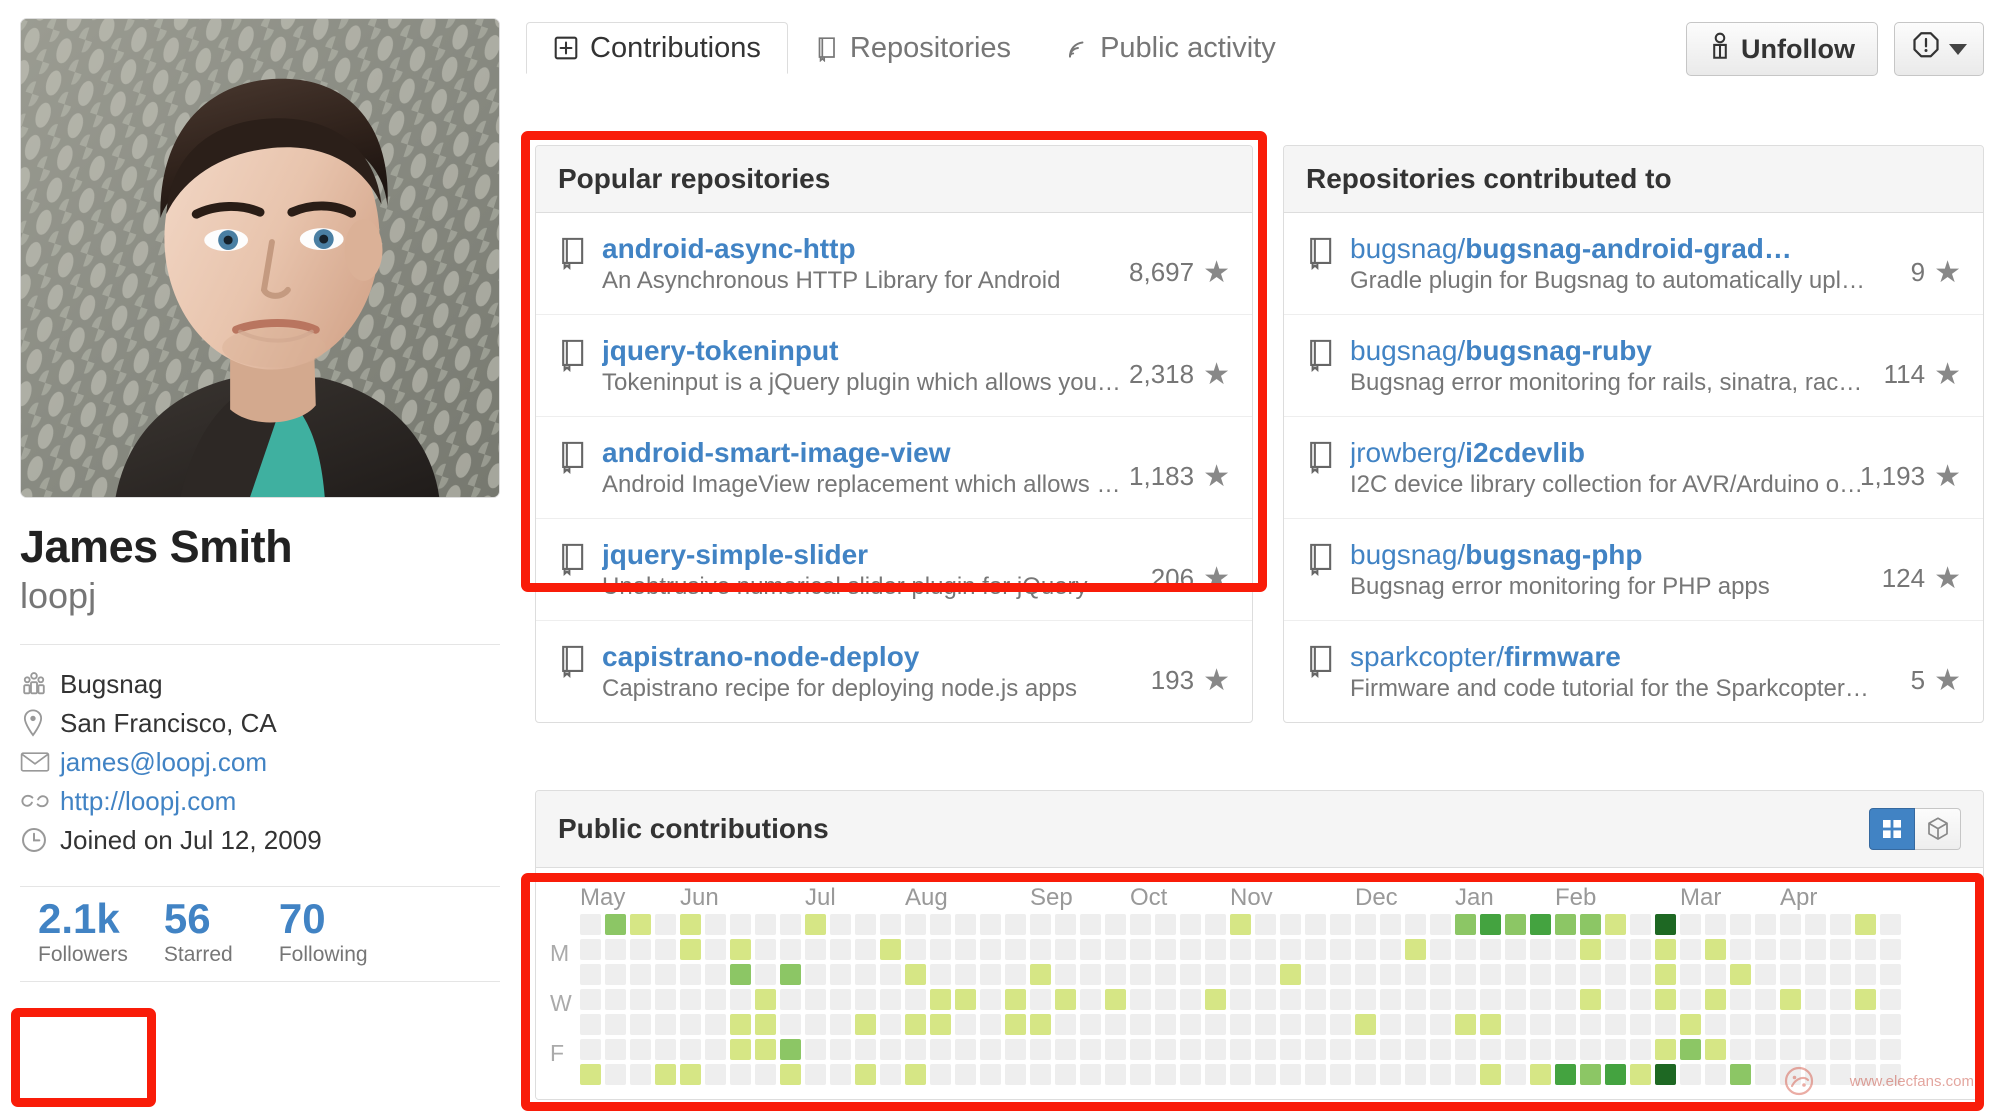 This screenshot has width=2004, height=1118. Describe the element at coordinates (913, 48) in the screenshot. I see `tab-repositories: Repositories` at that location.